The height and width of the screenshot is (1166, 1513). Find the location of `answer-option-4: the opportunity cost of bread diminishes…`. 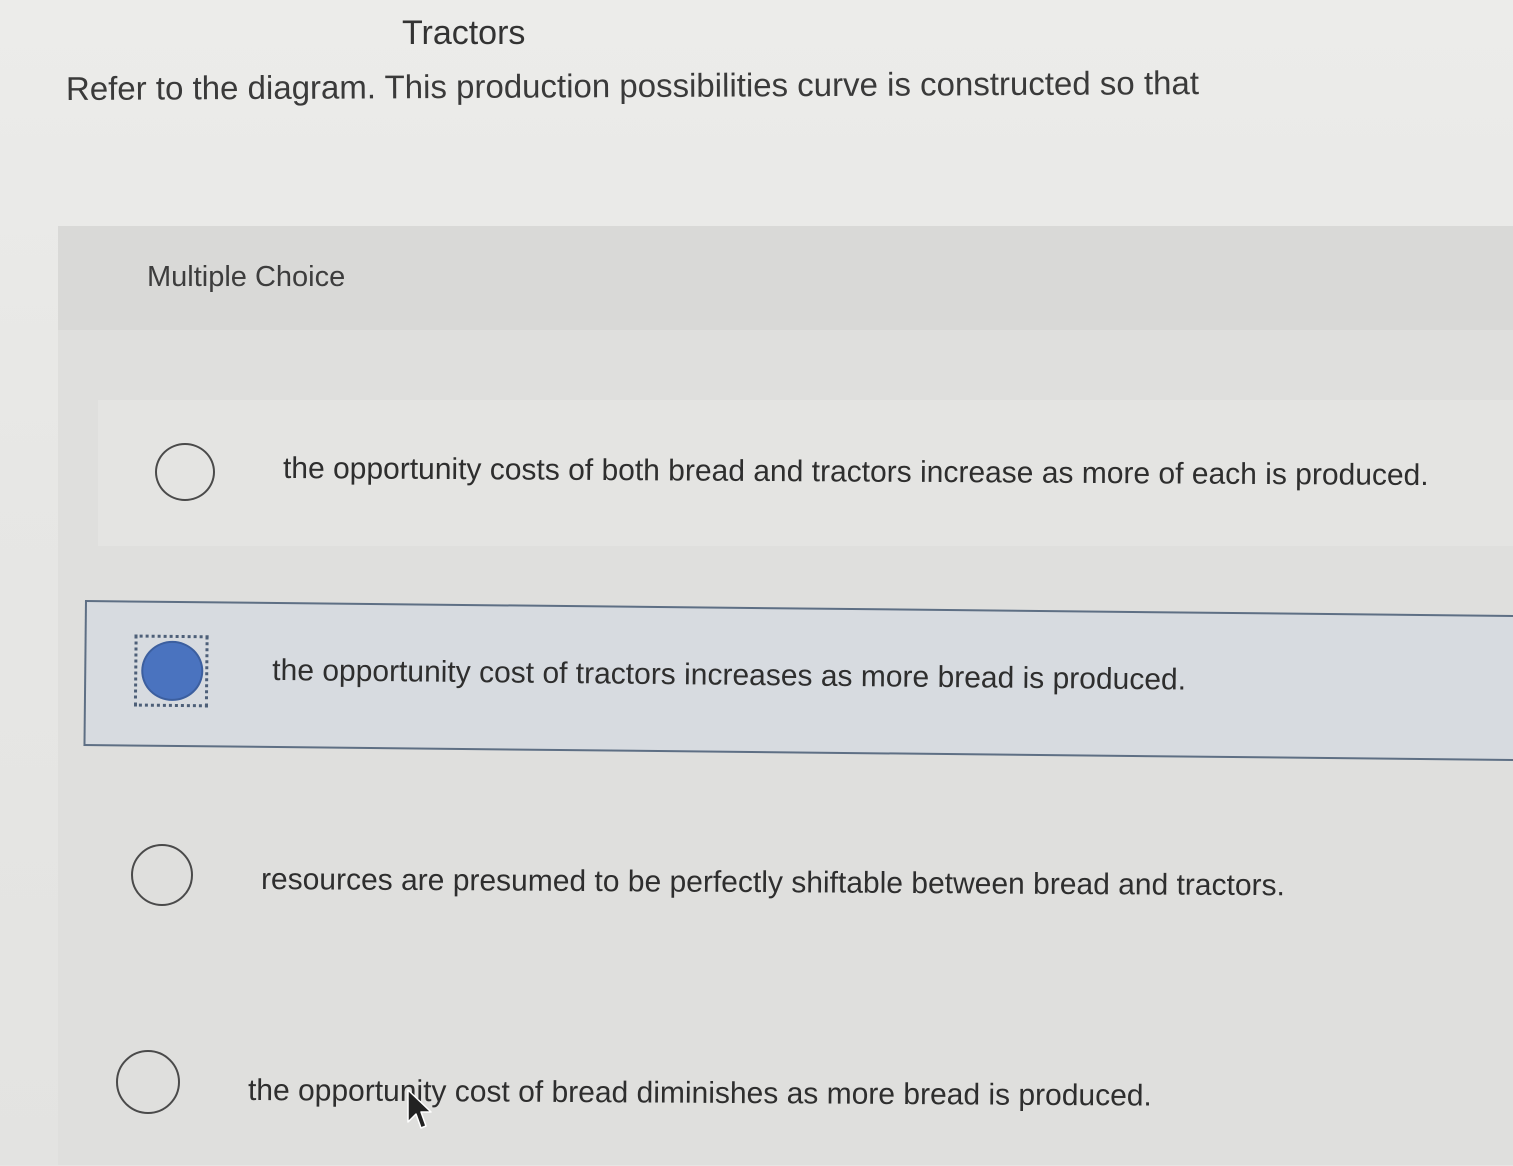

answer-option-4: the opportunity cost of bread diminishes… is located at coordinates (785, 1091).